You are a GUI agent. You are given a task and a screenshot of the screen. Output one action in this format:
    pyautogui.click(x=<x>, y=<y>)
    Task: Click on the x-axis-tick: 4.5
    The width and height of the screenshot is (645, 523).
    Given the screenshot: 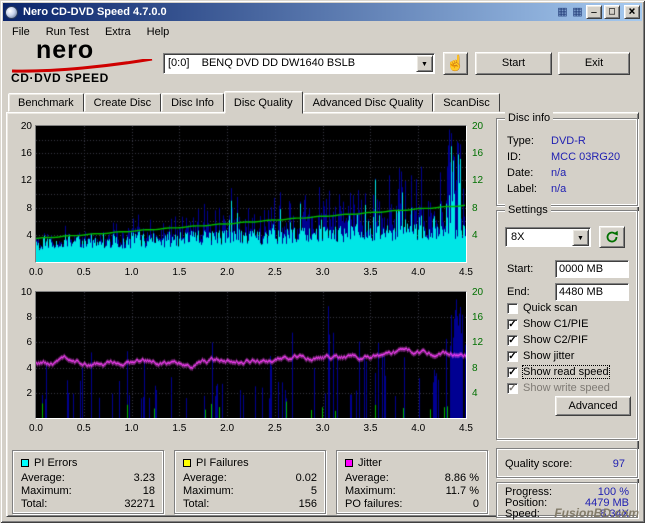 What is the action you would take?
    pyautogui.click(x=466, y=428)
    